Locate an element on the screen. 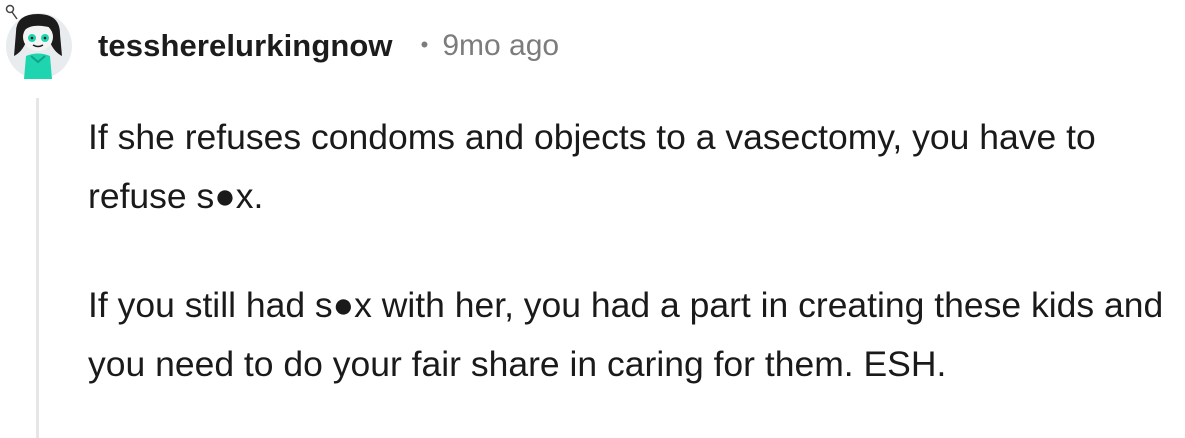 Image resolution: width=1185 pixels, height=438 pixels. user-avatar-icon is located at coordinates (39, 42).